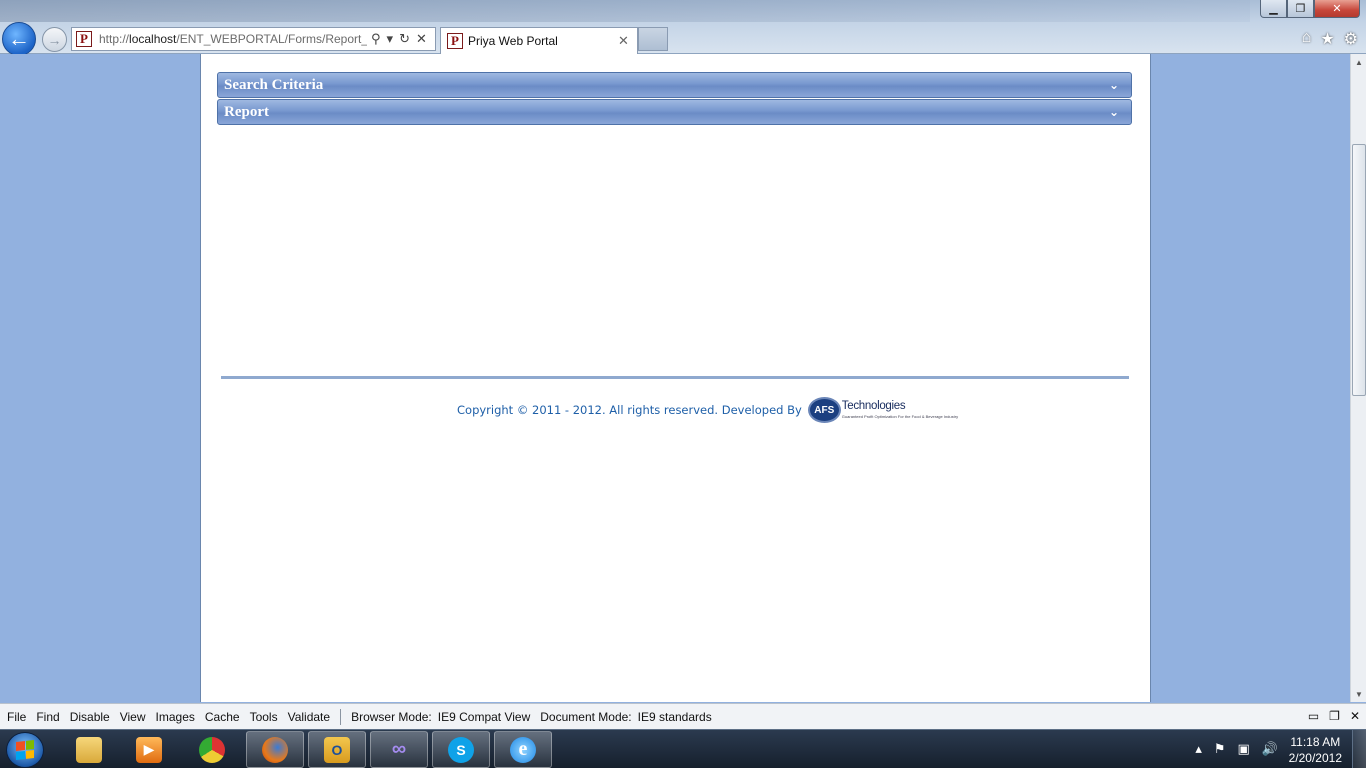  I want to click on firefox-icon, so click(275, 749).